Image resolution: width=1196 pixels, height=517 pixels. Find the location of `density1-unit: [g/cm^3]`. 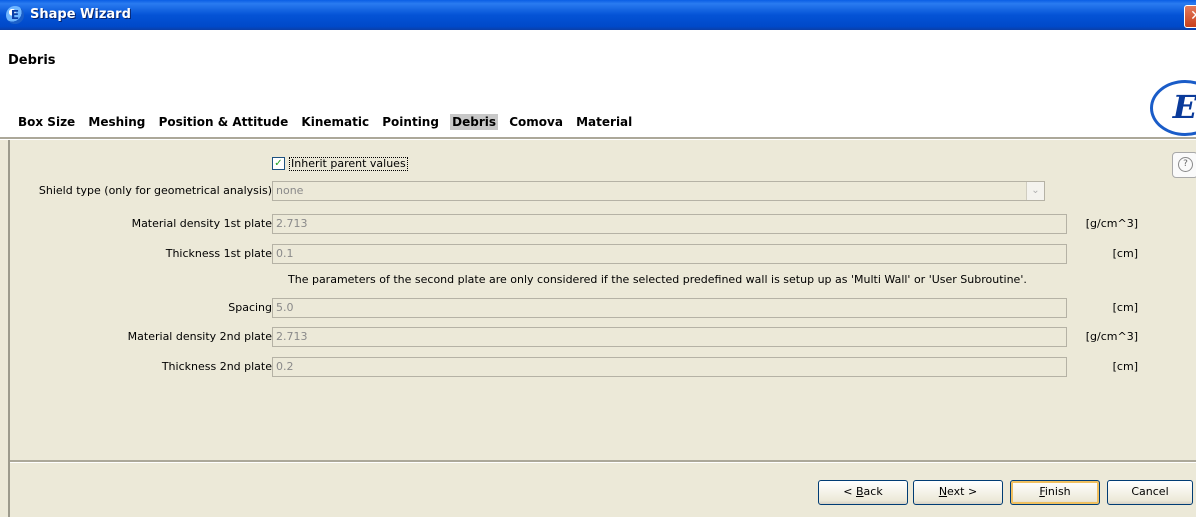

density1-unit: [g/cm^3] is located at coordinates (1111, 223).